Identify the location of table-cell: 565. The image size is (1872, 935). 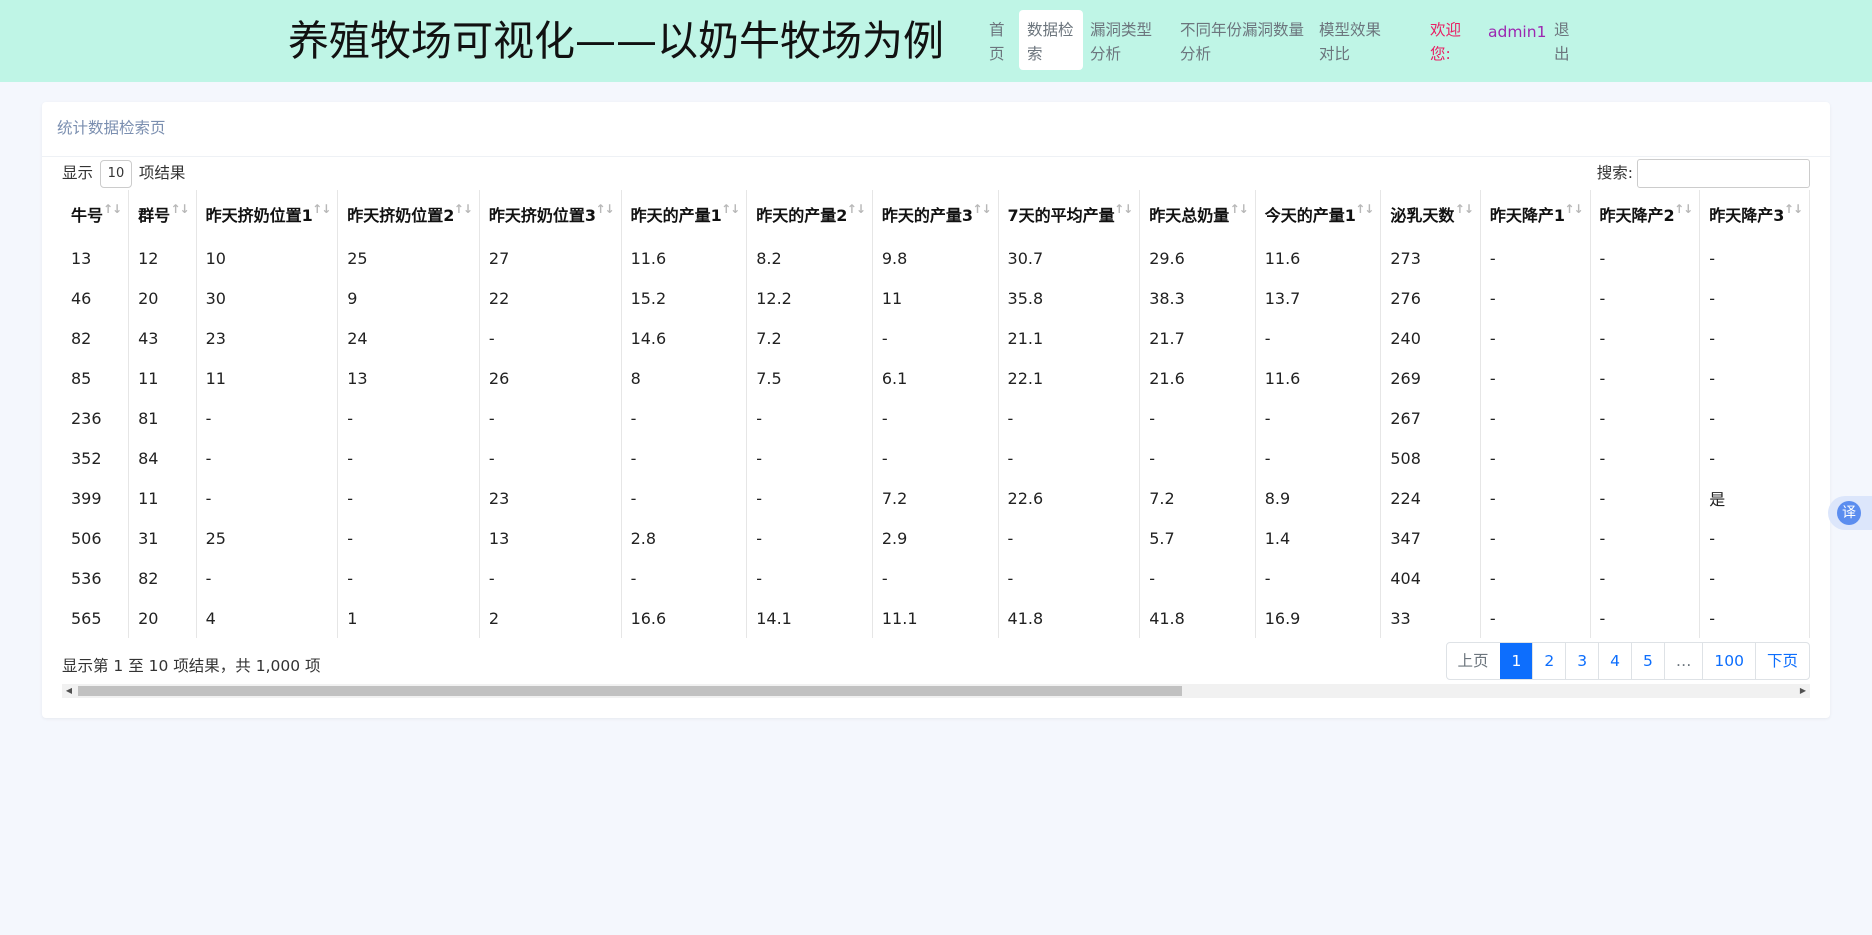
(96, 618).